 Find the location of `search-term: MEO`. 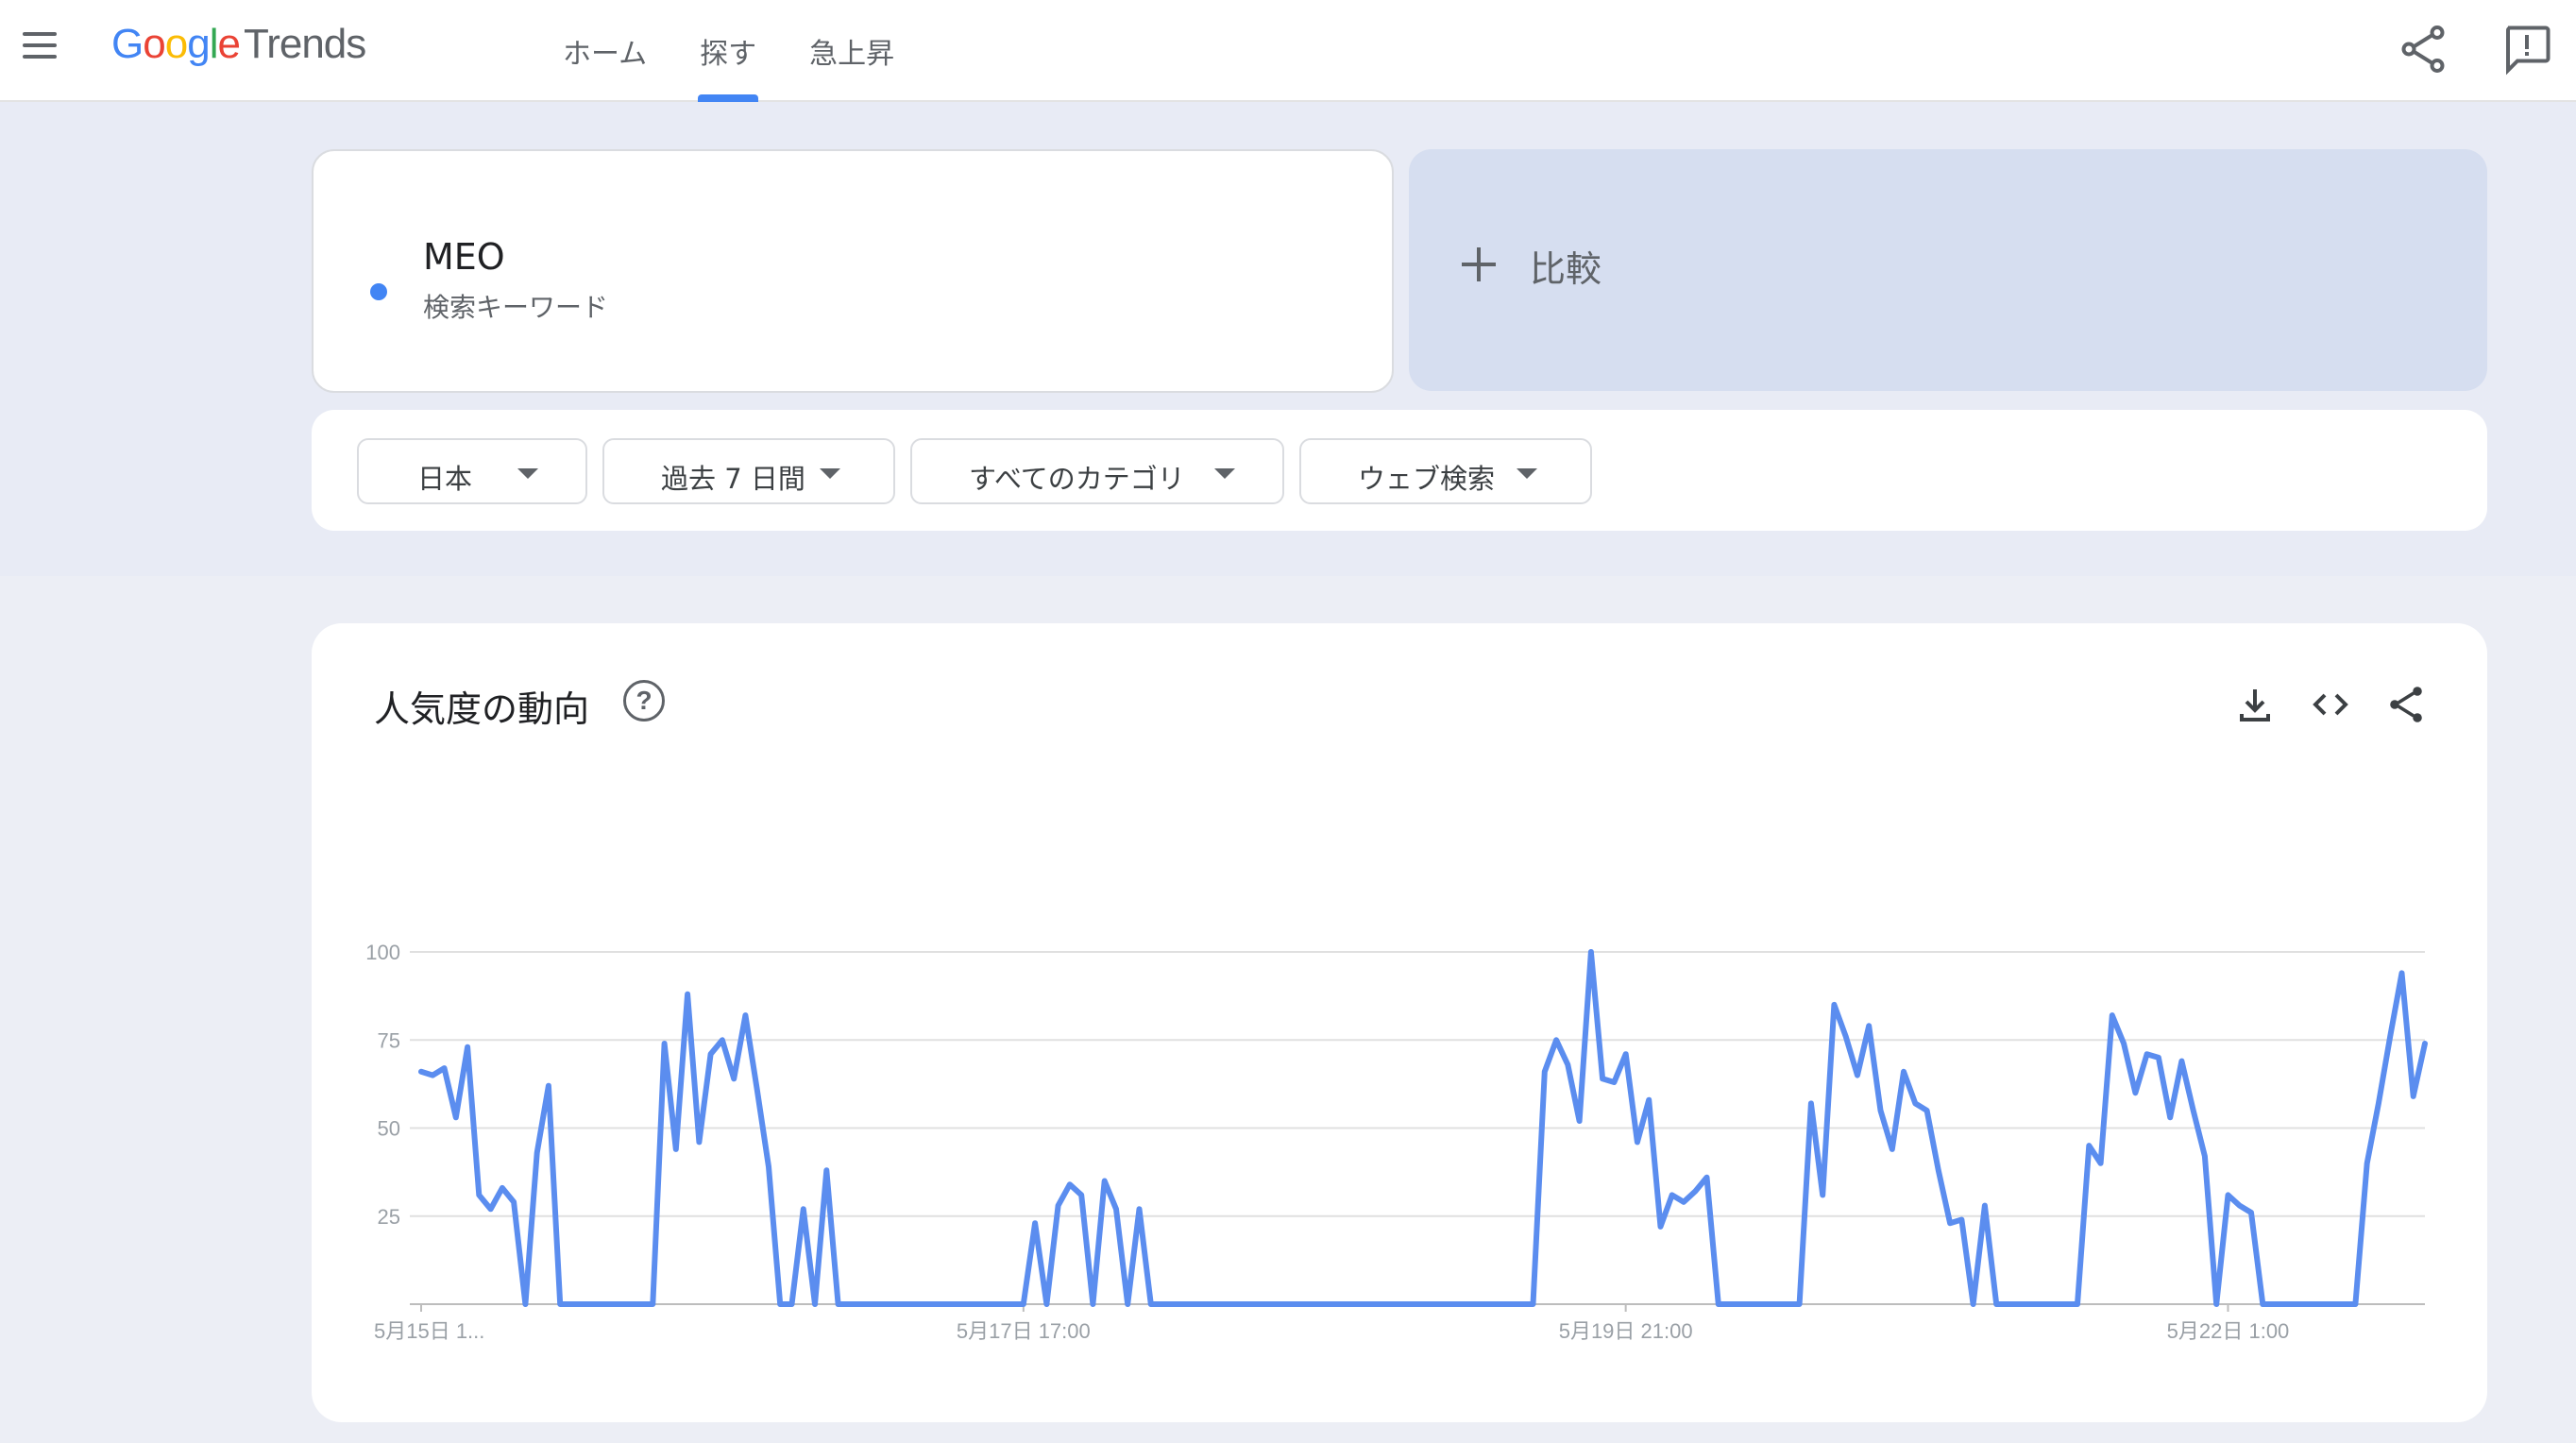

search-term: MEO is located at coordinates (464, 257).